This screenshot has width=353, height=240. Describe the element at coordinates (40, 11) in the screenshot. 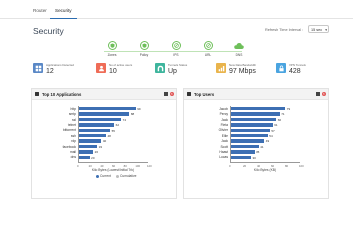

I see `tab-router: Router` at that location.